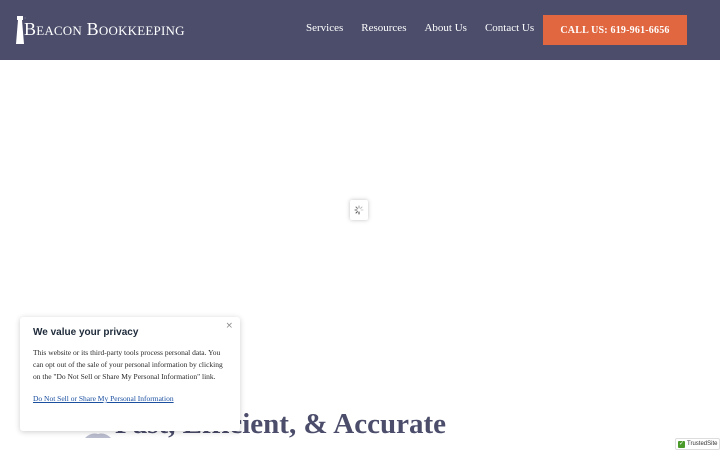 The image size is (720, 450). Describe the element at coordinates (681, 444) in the screenshot. I see `checkmark-icon: ✓` at that location.